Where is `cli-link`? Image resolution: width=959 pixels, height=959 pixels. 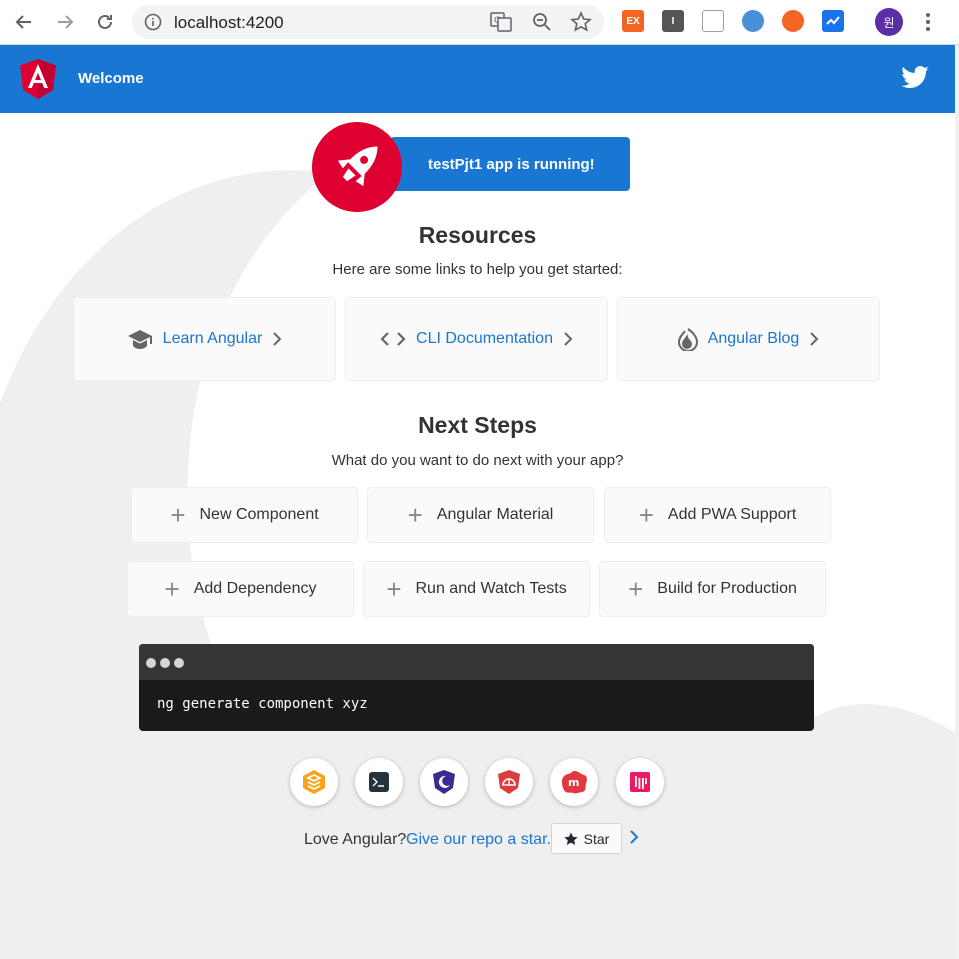
cli-link is located at coordinates (379, 782).